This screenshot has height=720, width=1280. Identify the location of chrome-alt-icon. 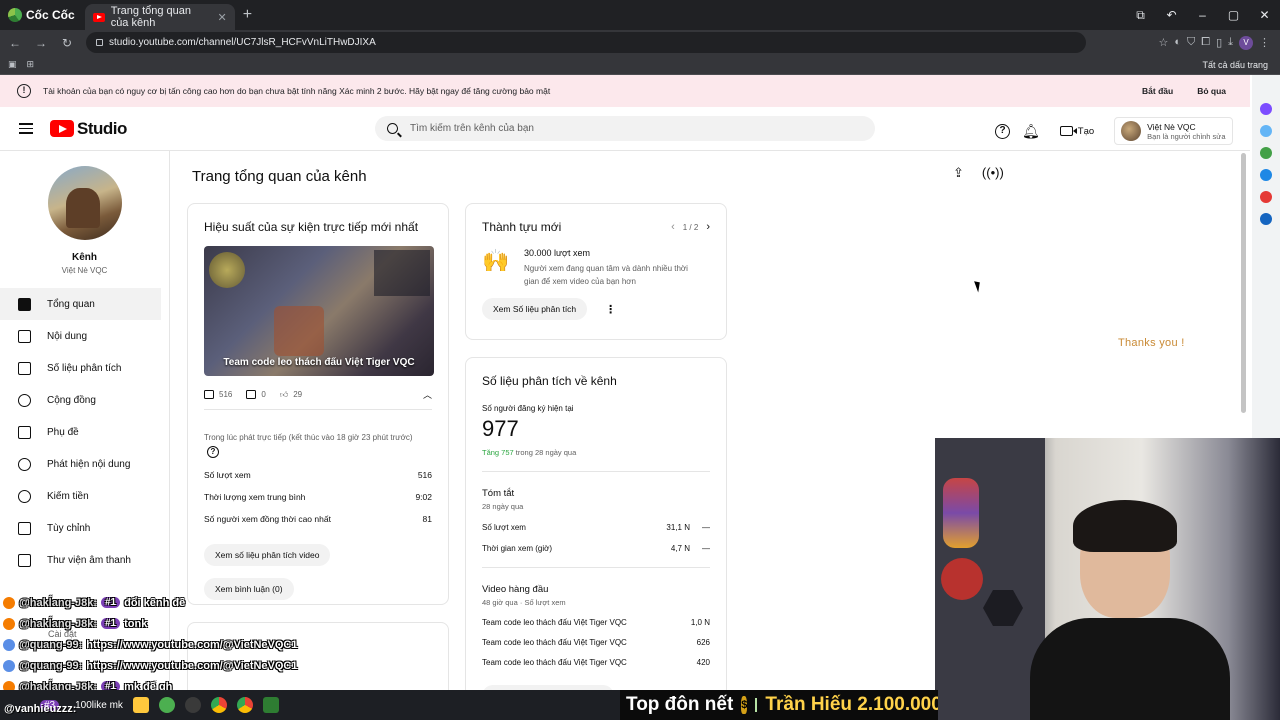
(244, 705).